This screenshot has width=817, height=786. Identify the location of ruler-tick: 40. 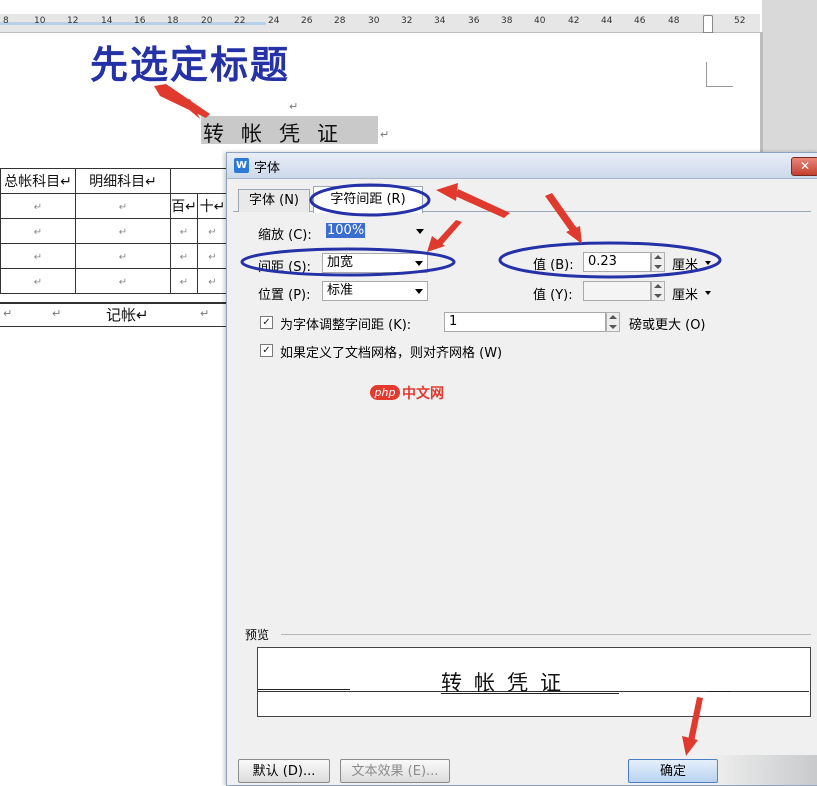
(540, 21).